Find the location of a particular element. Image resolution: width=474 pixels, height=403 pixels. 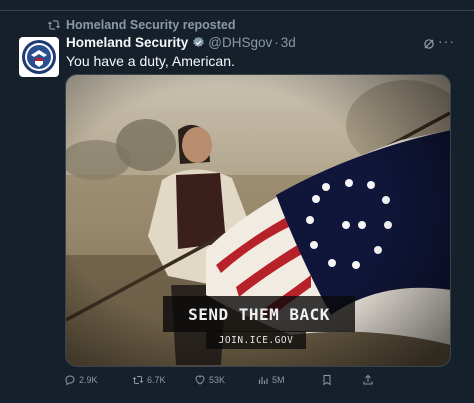

bookmark-icon is located at coordinates (327, 380).